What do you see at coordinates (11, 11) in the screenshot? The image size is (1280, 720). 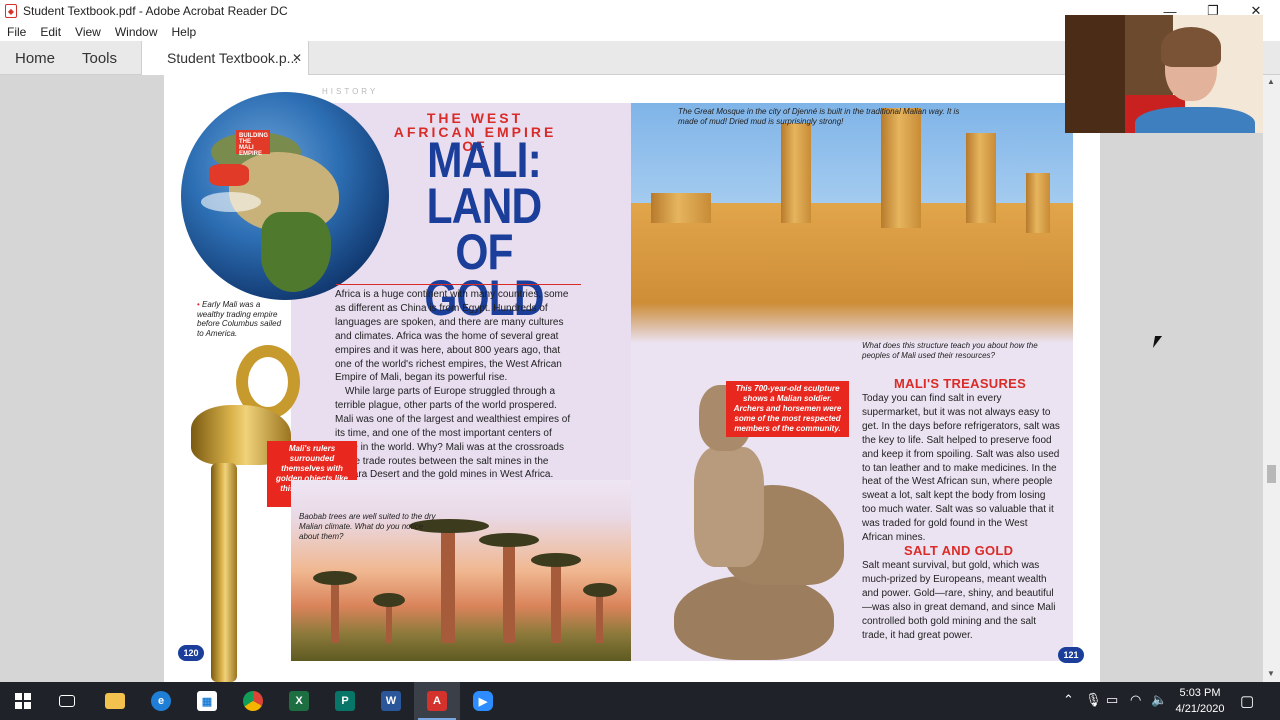 I see `acrobat-app-icon: ◆` at bounding box center [11, 11].